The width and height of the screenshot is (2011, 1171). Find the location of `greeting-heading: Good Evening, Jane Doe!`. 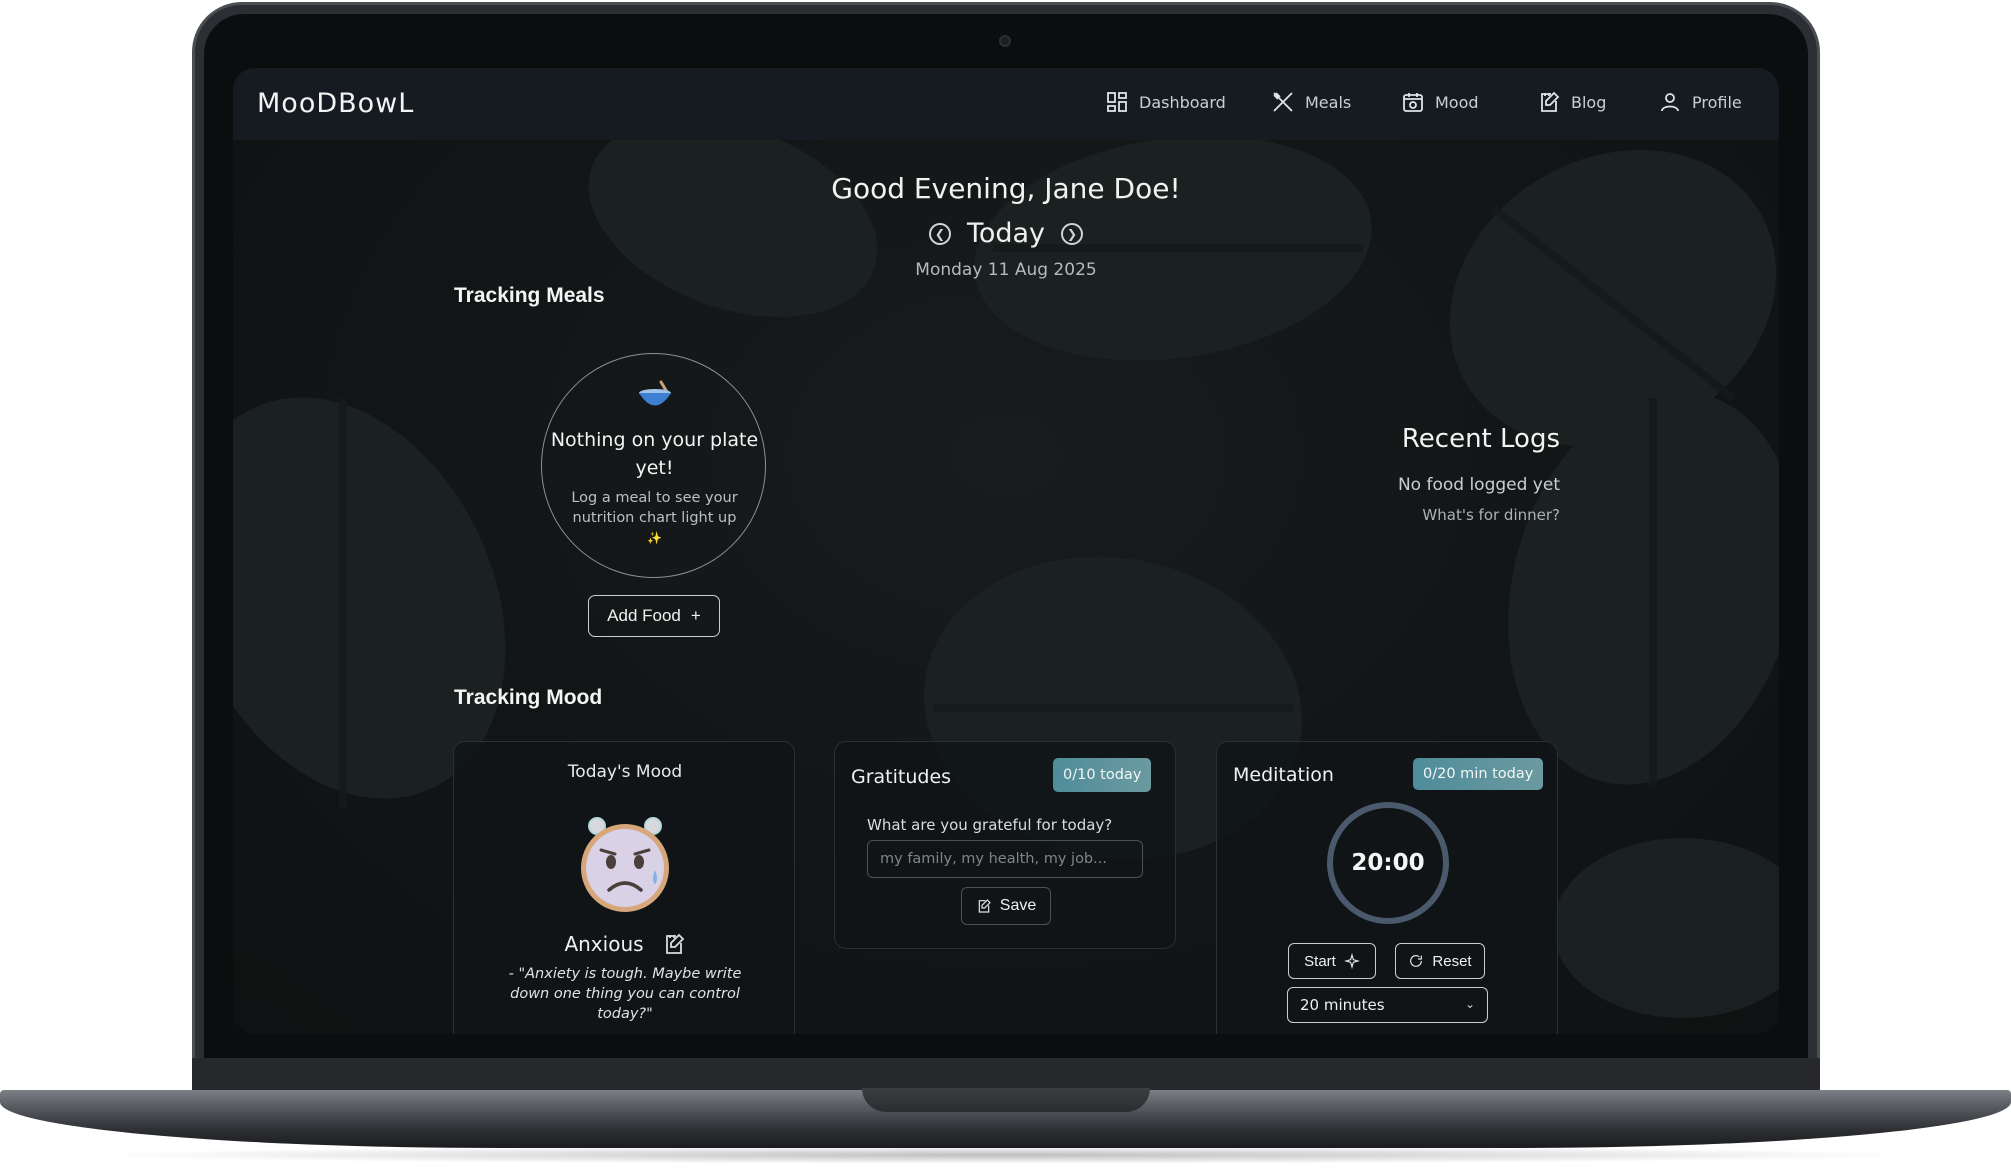

greeting-heading: Good Evening, Jane Doe! is located at coordinates (1006, 188).